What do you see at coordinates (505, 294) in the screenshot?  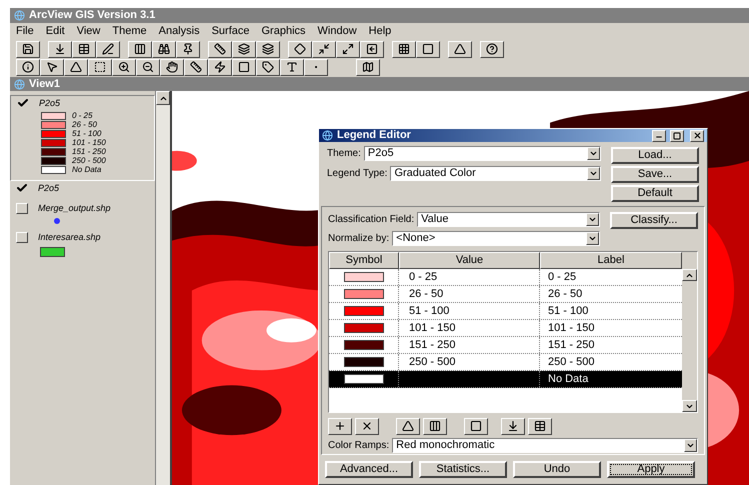 I see `legend-row: 26 - 50 26 - 50` at bounding box center [505, 294].